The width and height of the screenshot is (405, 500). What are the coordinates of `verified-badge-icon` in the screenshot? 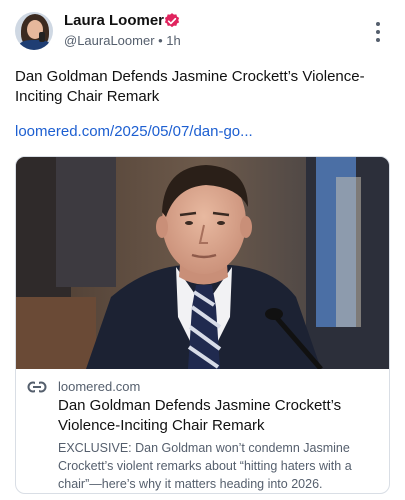 It's located at (172, 20).